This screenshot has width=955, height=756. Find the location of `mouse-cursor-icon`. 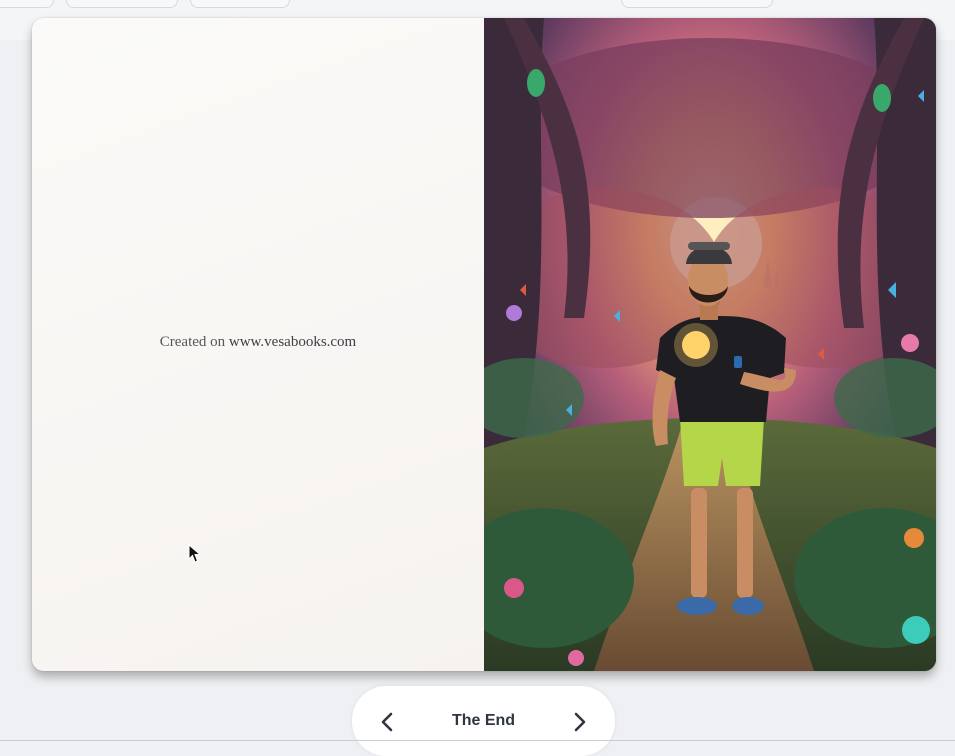

mouse-cursor-icon is located at coordinates (195, 553).